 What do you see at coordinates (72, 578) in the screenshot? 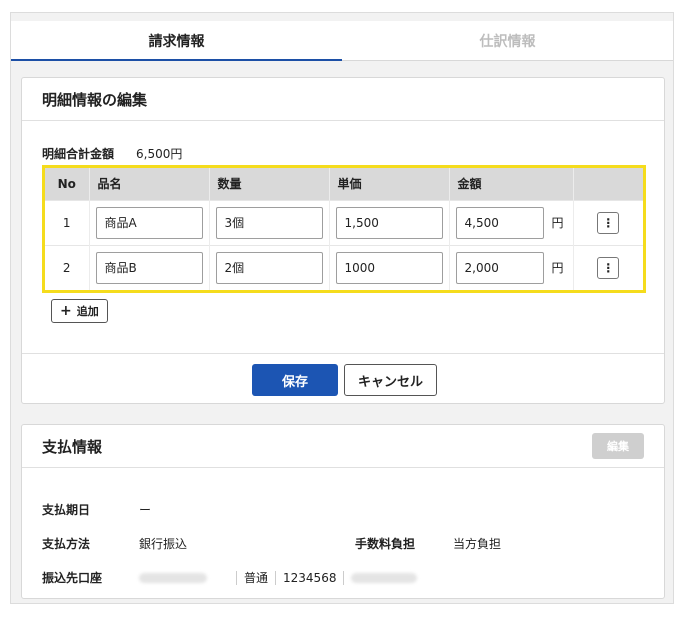
I see `bank-account-label: 振込先口座` at bounding box center [72, 578].